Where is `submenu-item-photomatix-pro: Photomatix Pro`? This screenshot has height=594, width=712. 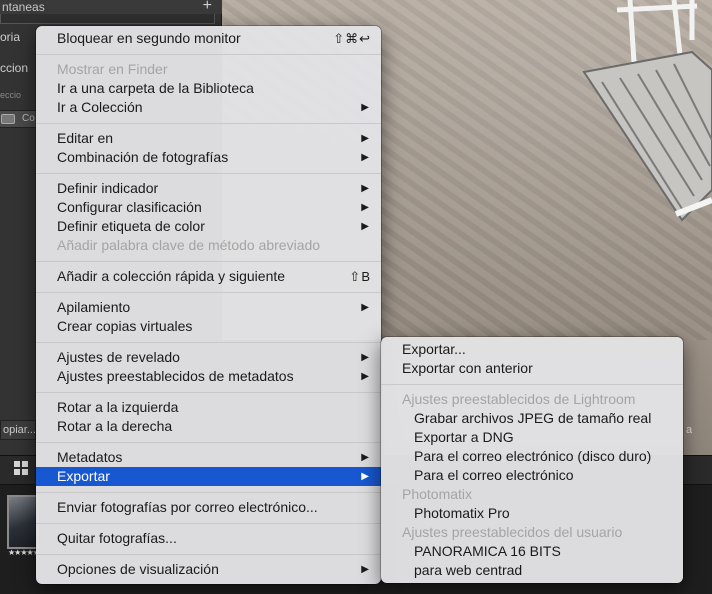
submenu-item-photomatix-pro: Photomatix Pro is located at coordinates (532, 513).